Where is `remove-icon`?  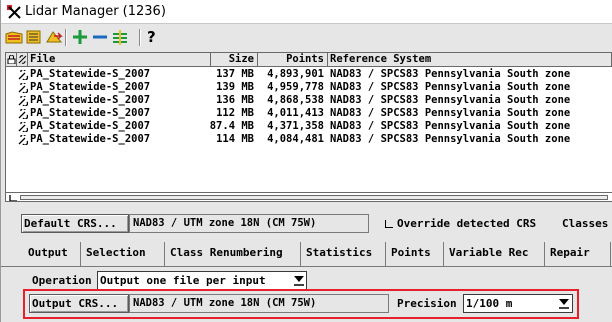 remove-icon is located at coordinates (100, 37).